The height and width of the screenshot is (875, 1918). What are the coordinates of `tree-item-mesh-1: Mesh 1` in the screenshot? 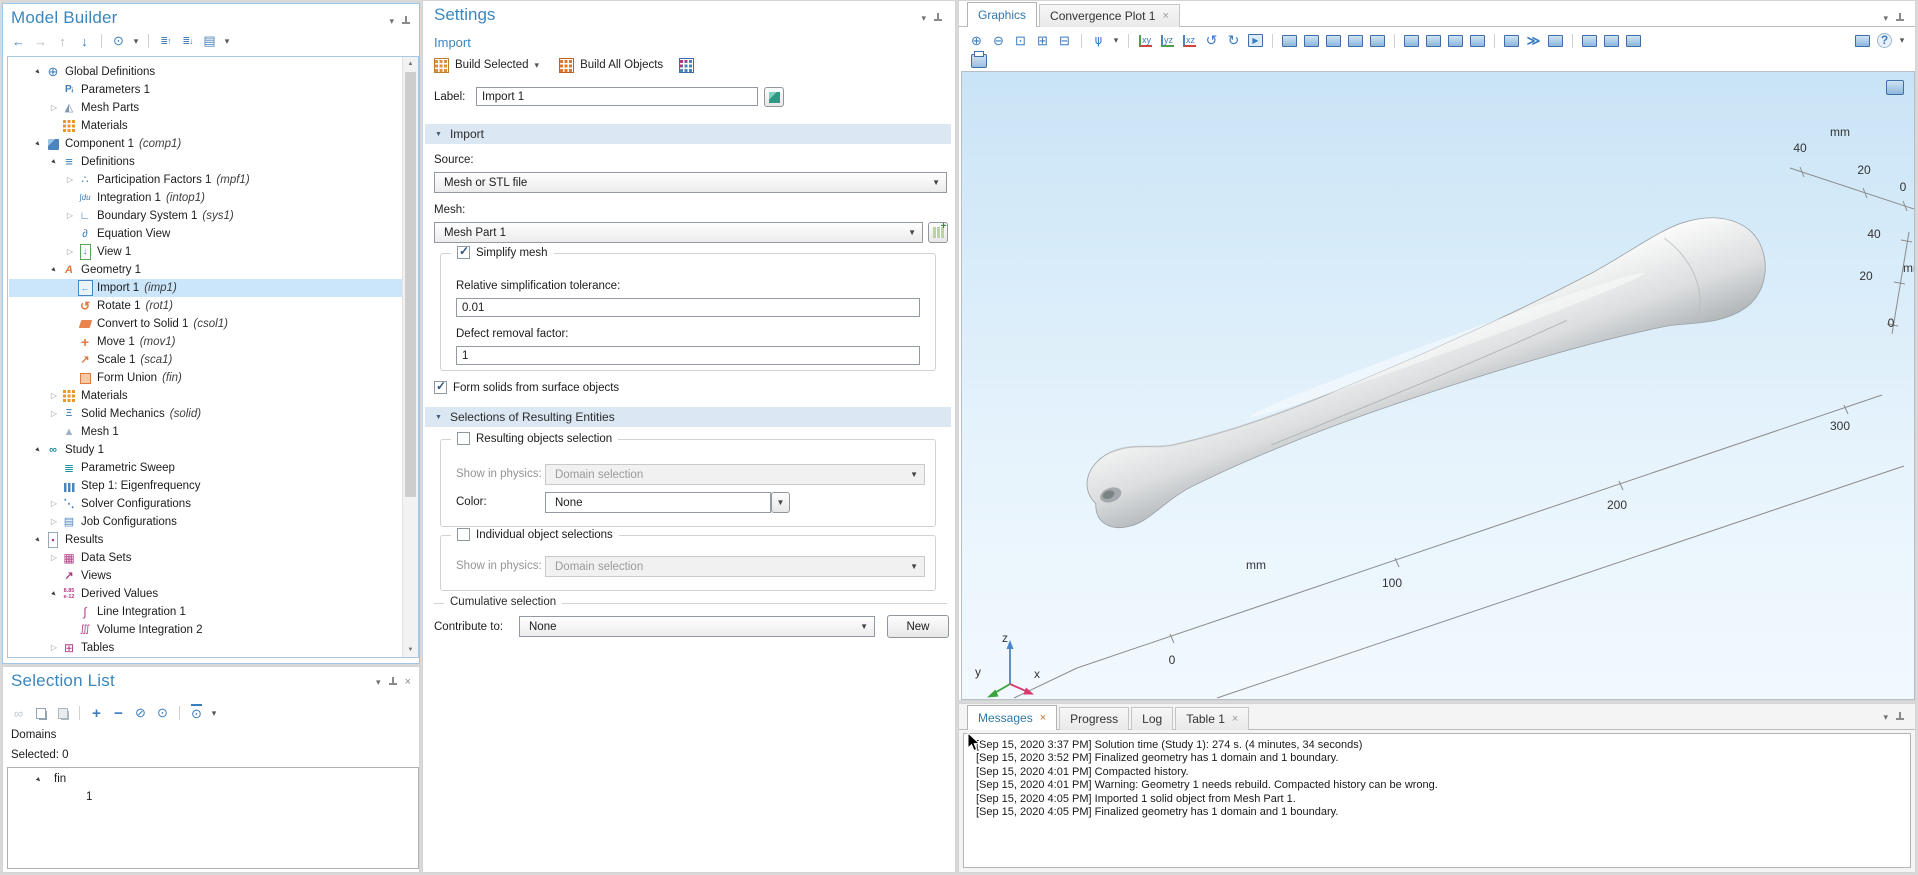 It's located at (205, 432).